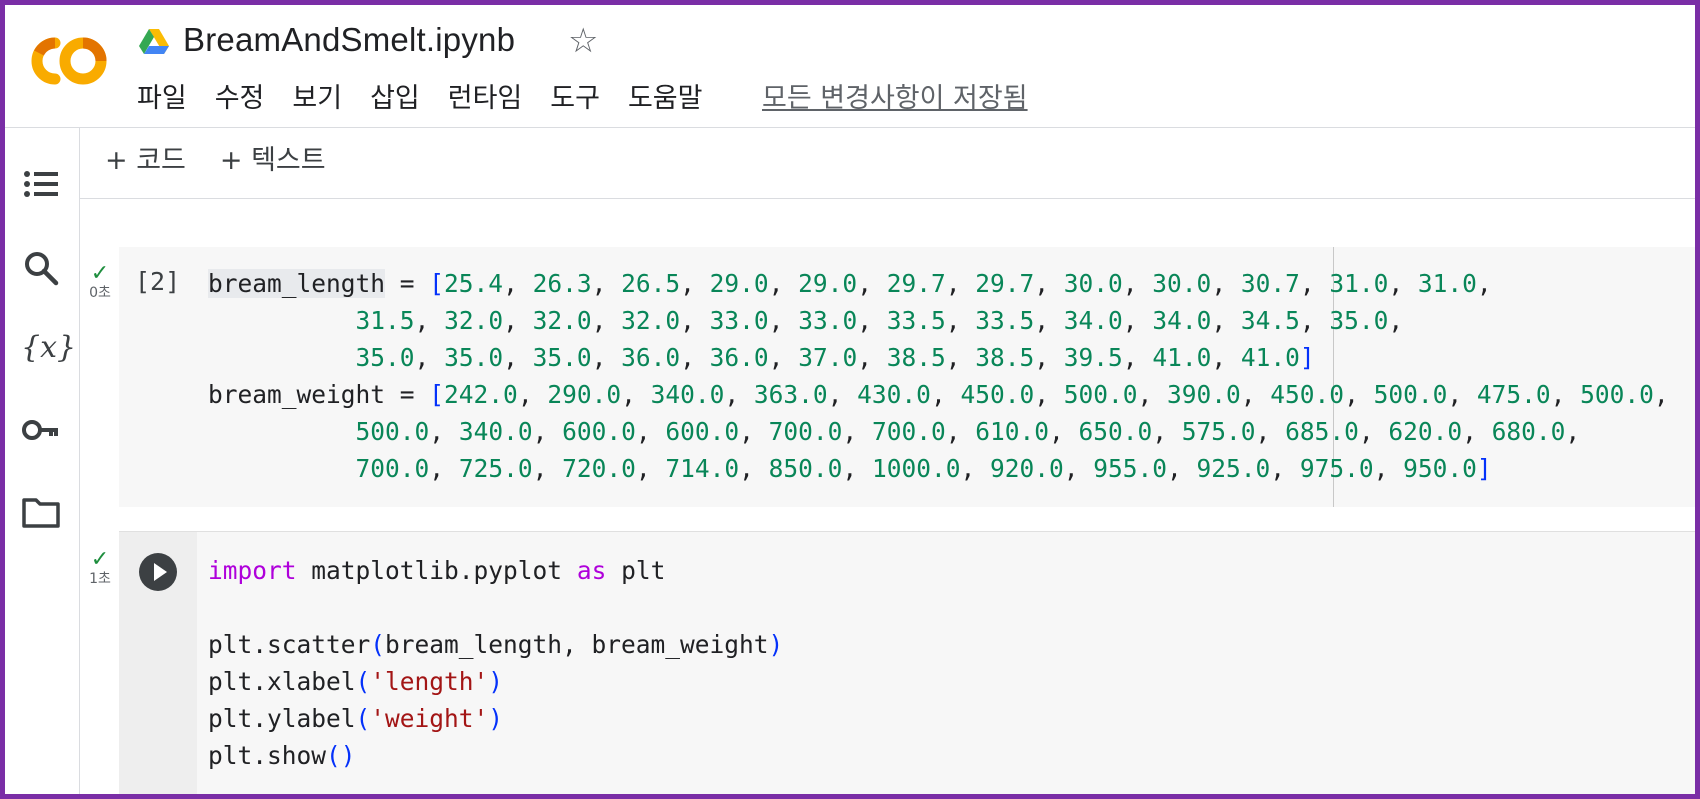 The height and width of the screenshot is (799, 1700). Describe the element at coordinates (154, 41) in the screenshot. I see `google-drive-icon` at that location.